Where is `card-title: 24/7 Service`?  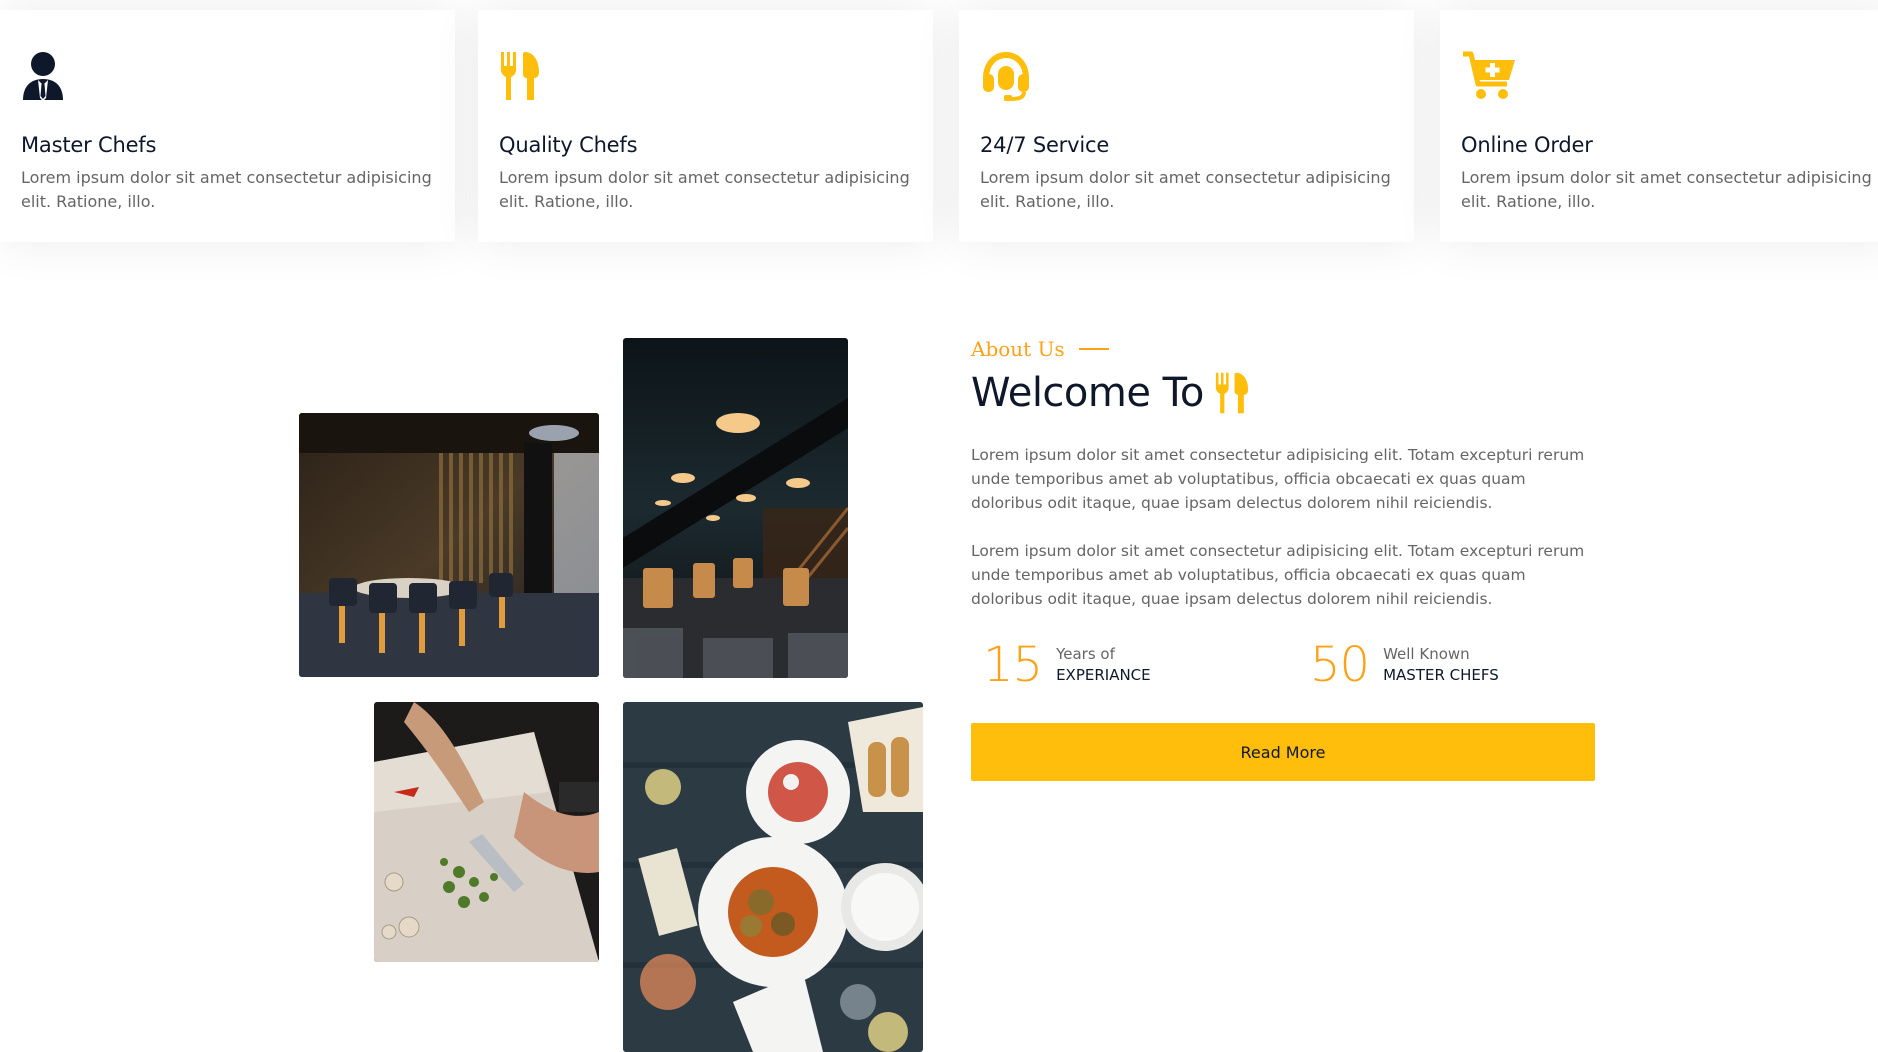 card-title: 24/7 Service is located at coordinates (1045, 145).